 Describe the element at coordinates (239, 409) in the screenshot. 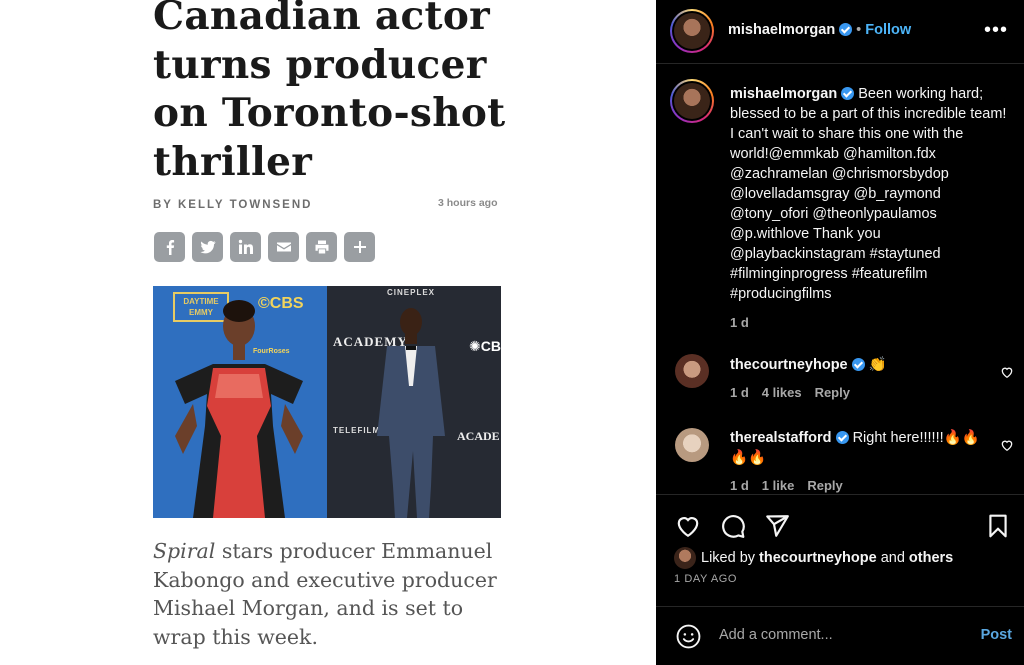

I see `woman-figure` at that location.